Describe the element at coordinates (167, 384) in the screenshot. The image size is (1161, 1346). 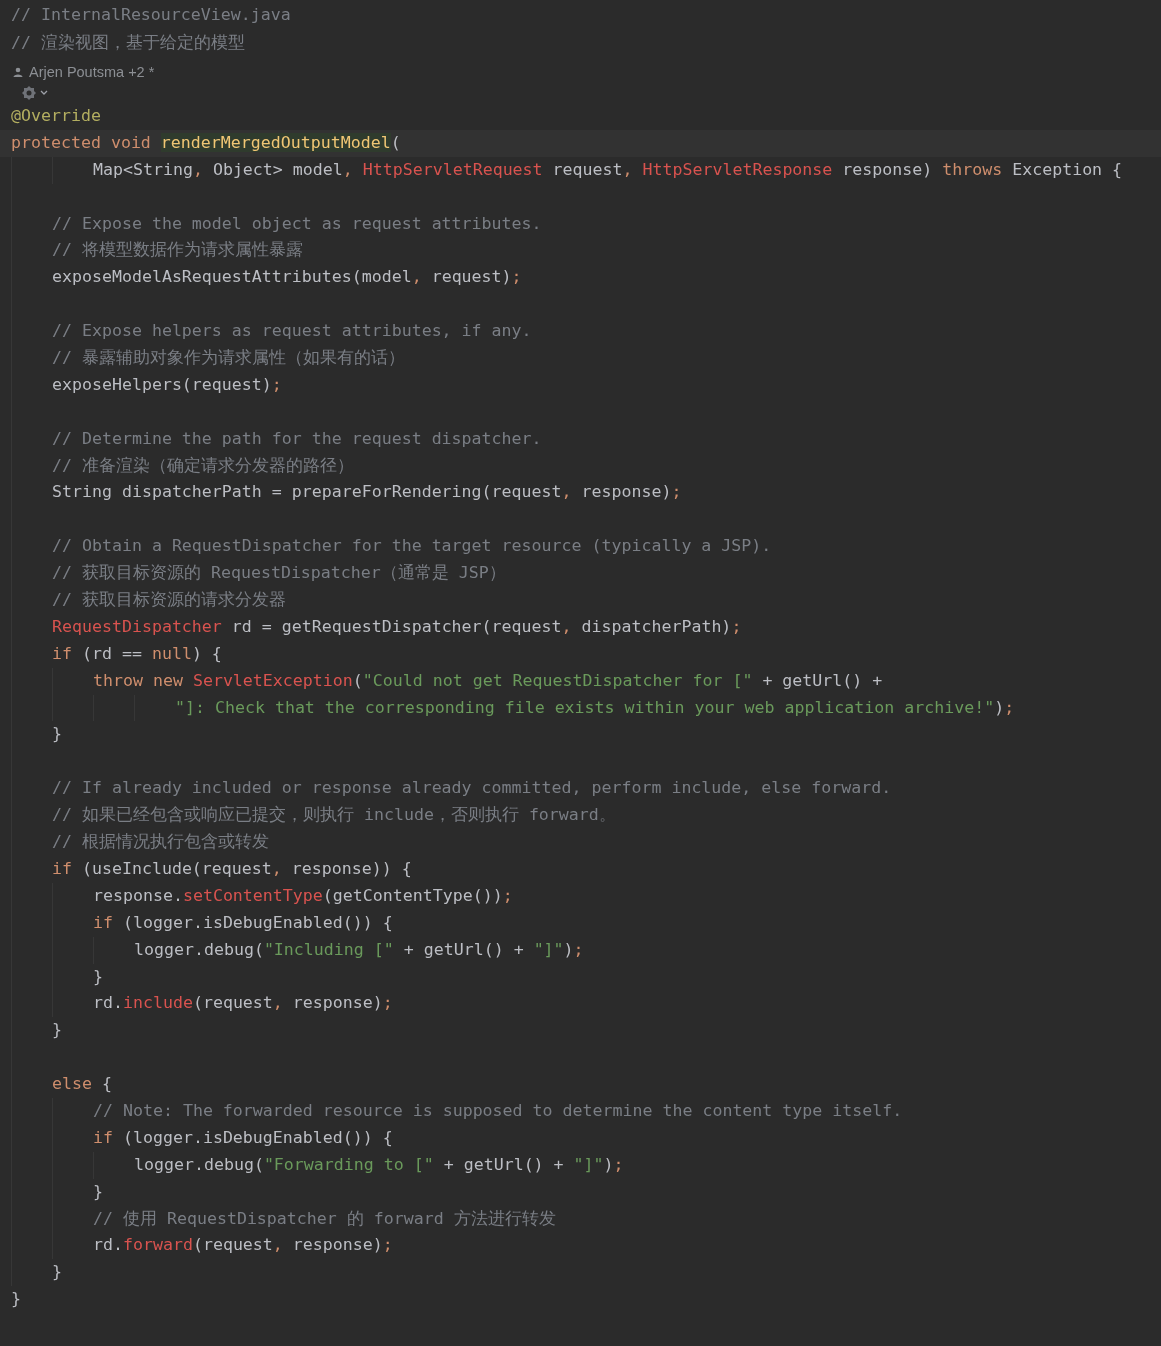
I see `code-line: exposeHelpers(request);` at that location.